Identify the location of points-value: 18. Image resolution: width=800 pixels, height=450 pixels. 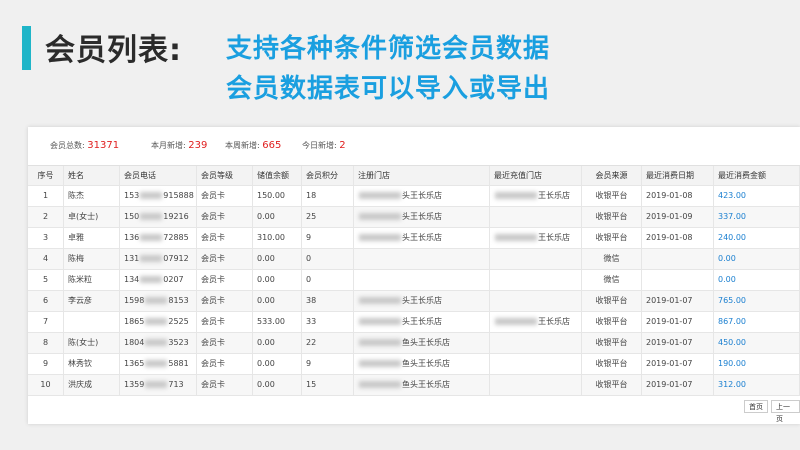
(311, 195).